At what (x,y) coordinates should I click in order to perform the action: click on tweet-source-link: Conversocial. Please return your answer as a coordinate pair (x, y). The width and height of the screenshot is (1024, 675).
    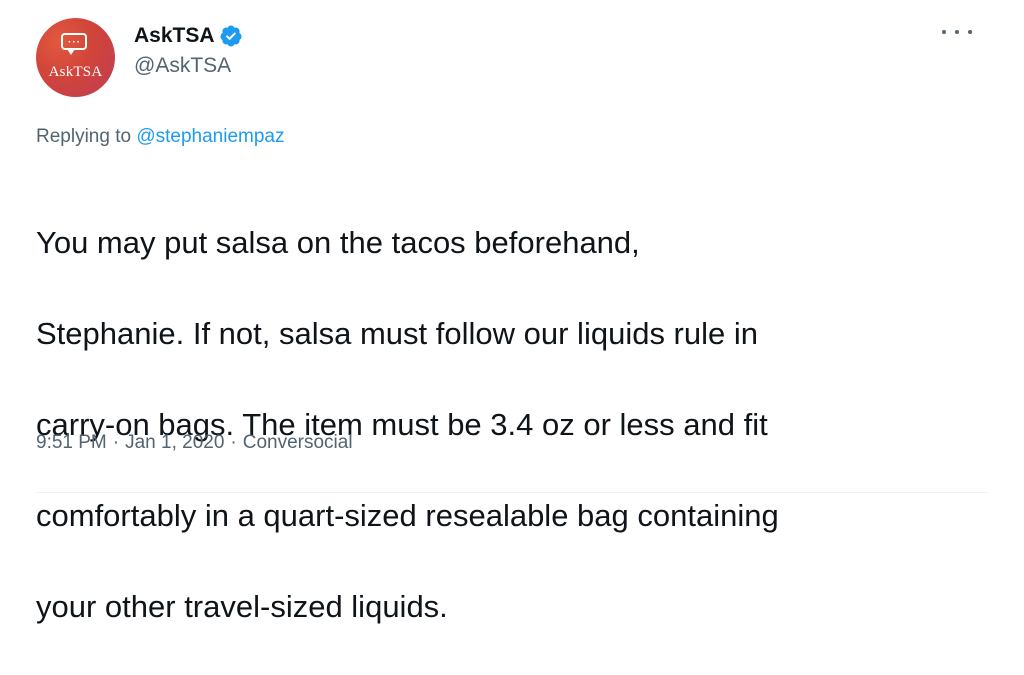
    Looking at the image, I should click on (298, 443).